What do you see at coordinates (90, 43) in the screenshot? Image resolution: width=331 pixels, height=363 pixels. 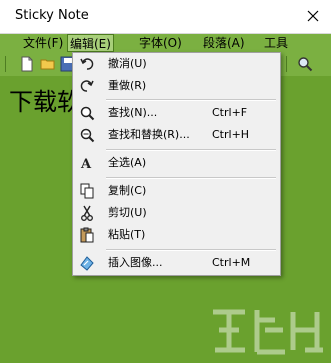 I see `menu-edit: 编辑(E)` at bounding box center [90, 43].